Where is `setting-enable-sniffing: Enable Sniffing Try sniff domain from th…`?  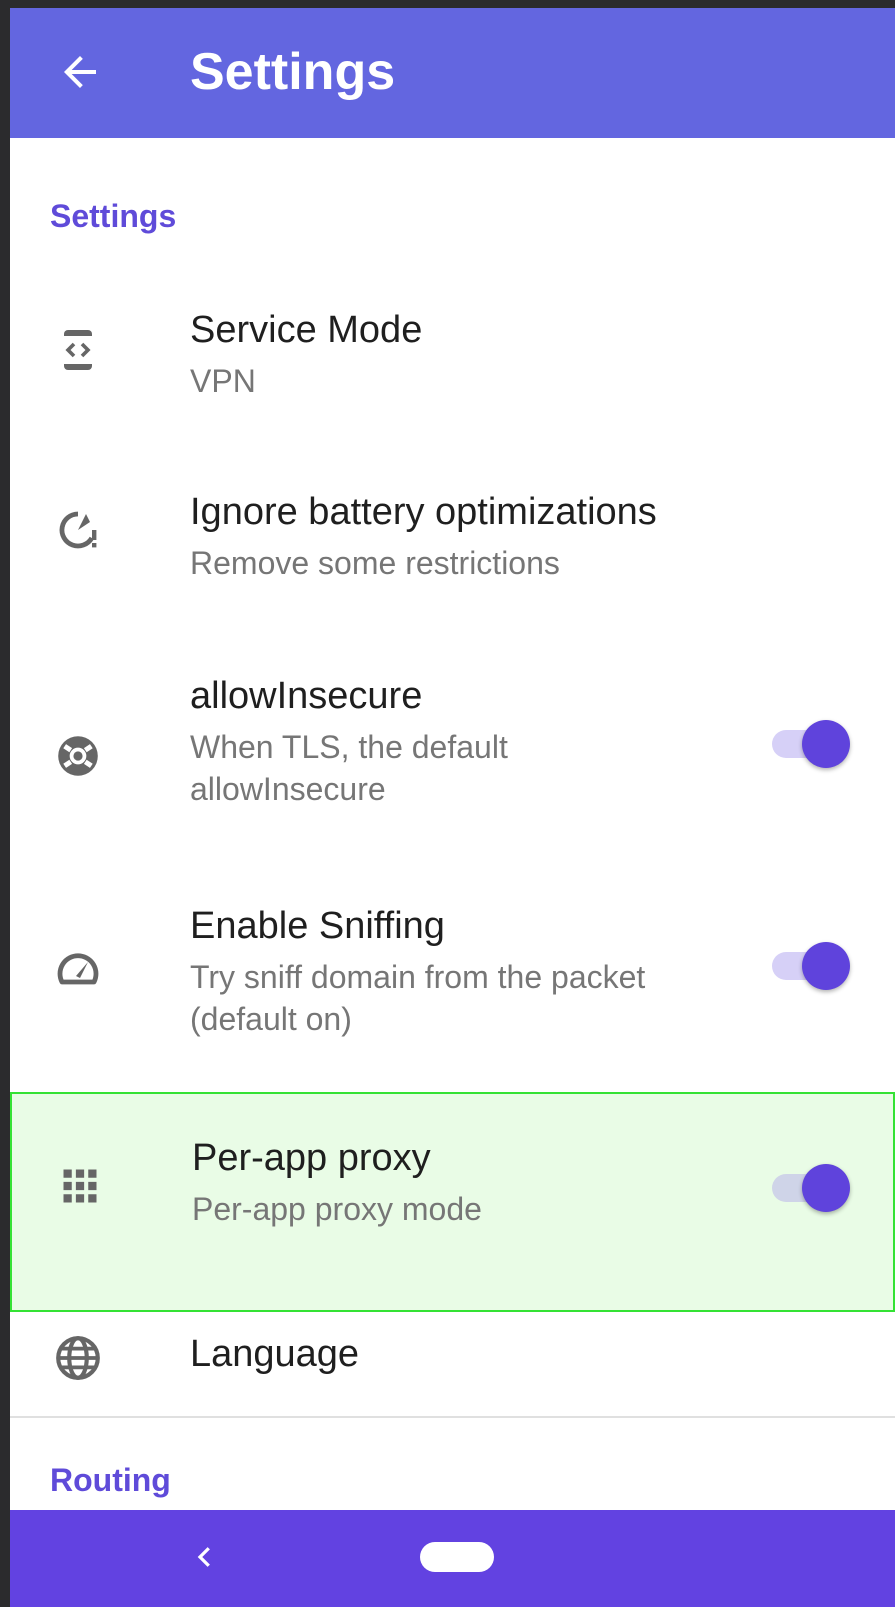
setting-enable-sniffing: Enable Sniffing Try sniff domain from th… is located at coordinates (452, 978).